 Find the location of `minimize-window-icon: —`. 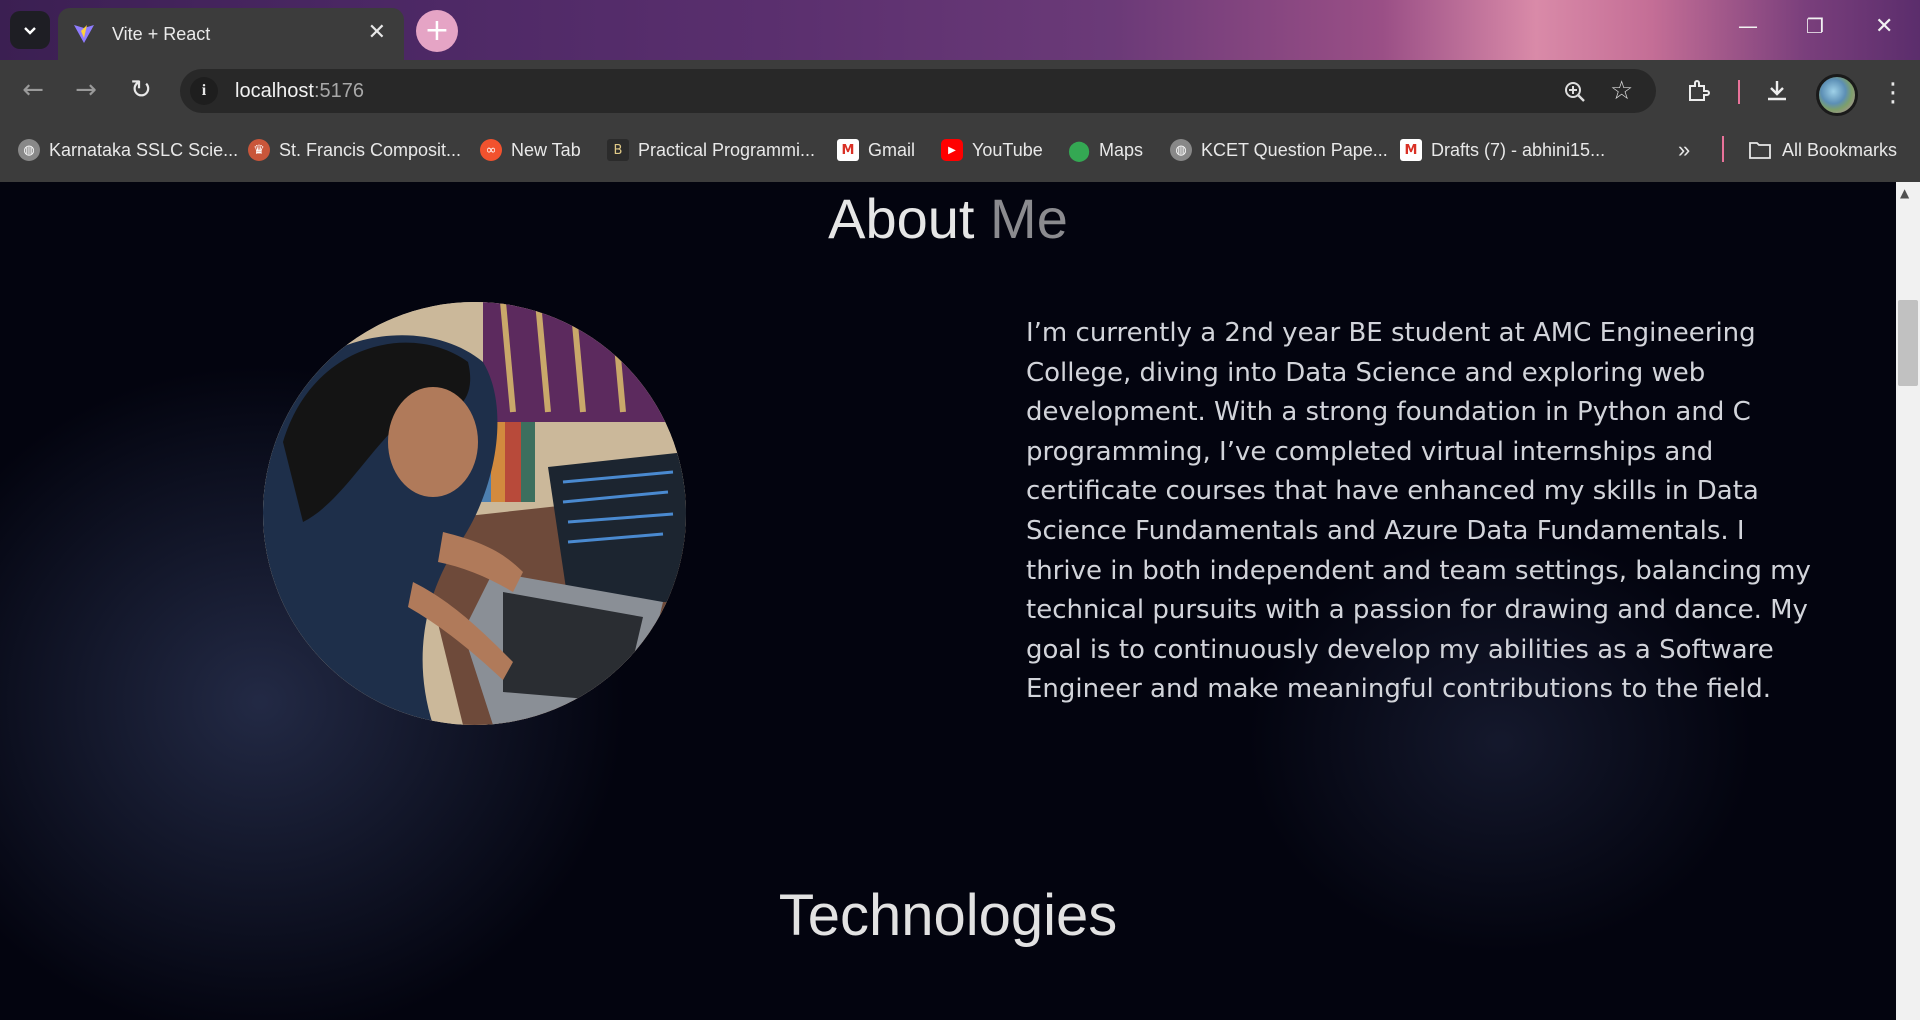

minimize-window-icon: — is located at coordinates (1748, 26).